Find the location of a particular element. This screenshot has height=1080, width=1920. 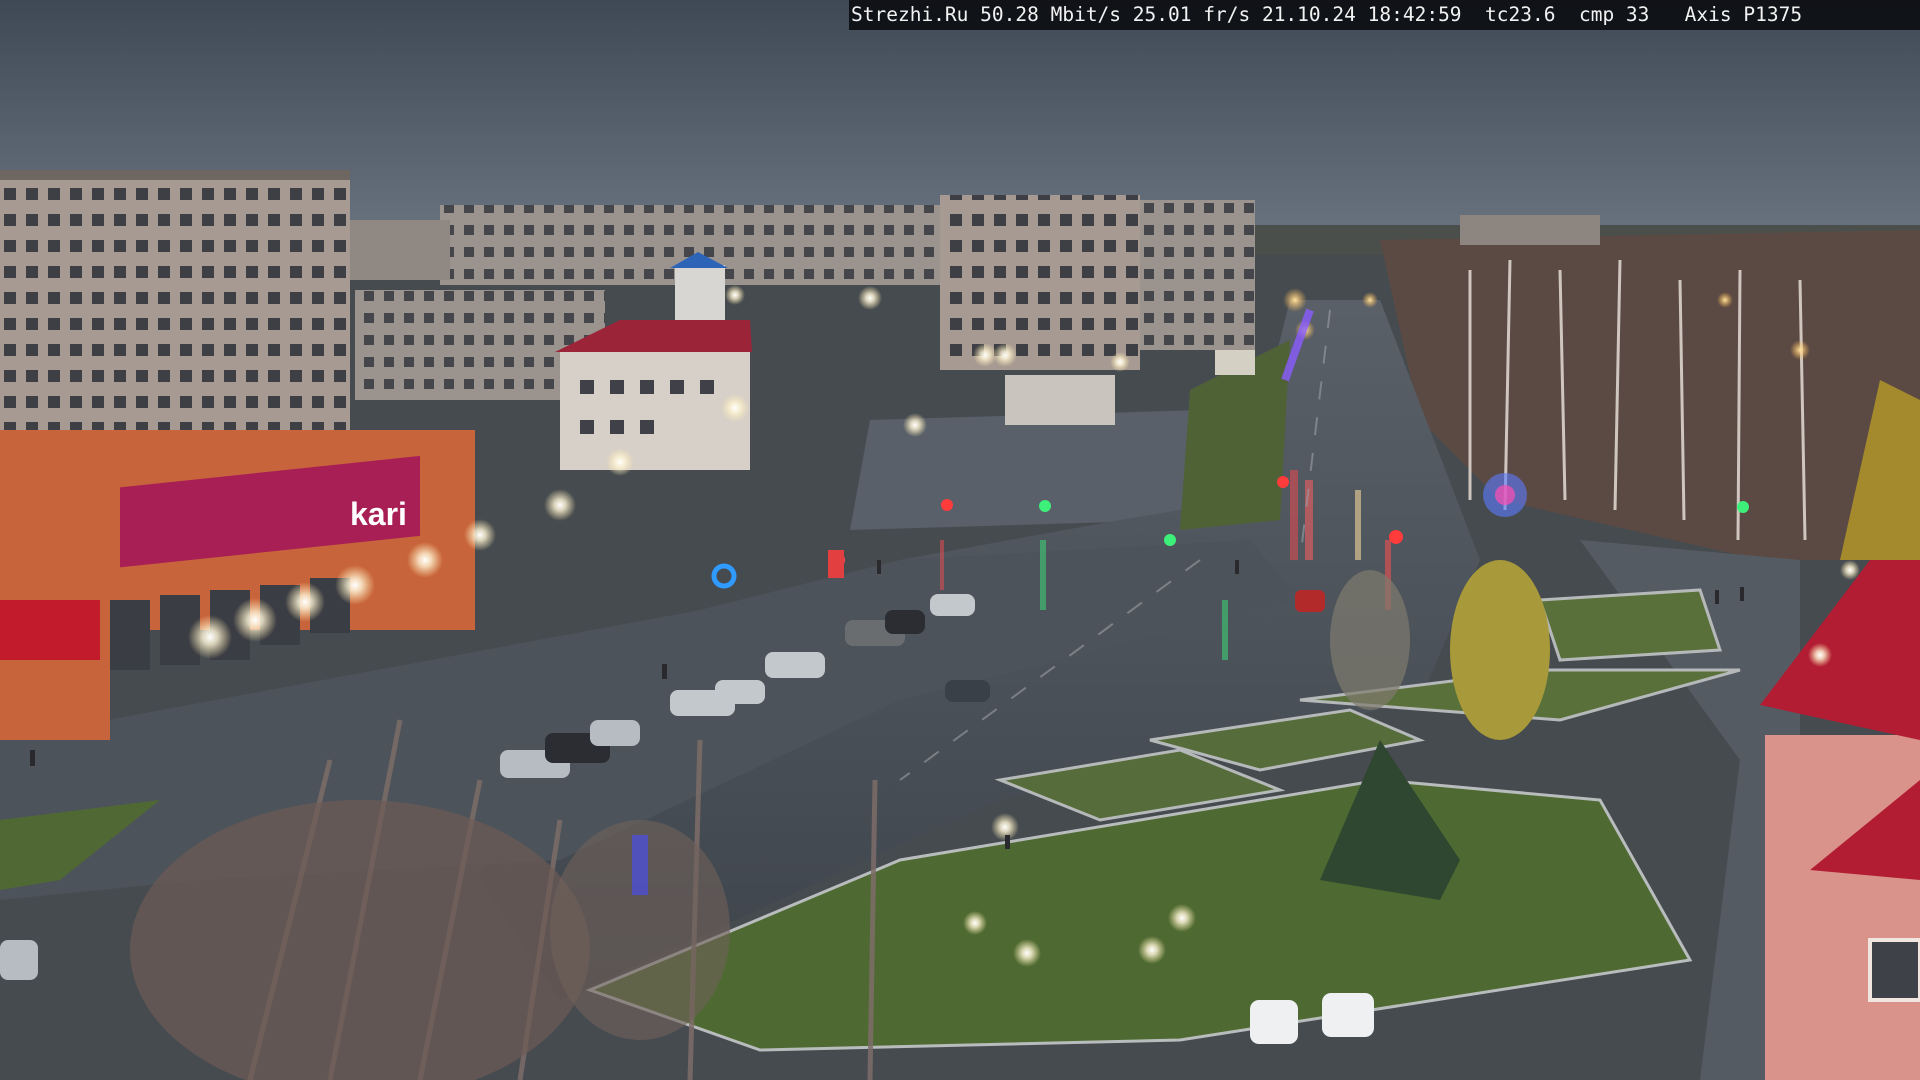

plaza is located at coordinates (1025, 470).